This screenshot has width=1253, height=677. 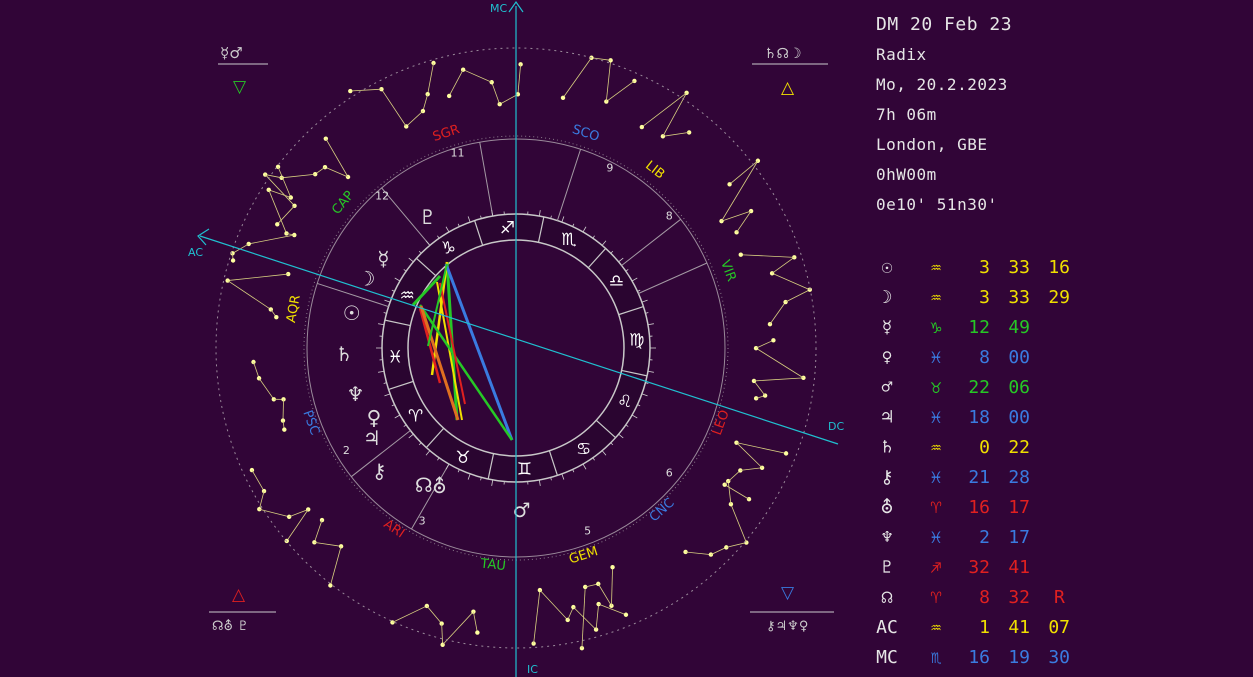 I want to click on position-row: ♆ ♓ 2 17, so click(x=1062, y=538).